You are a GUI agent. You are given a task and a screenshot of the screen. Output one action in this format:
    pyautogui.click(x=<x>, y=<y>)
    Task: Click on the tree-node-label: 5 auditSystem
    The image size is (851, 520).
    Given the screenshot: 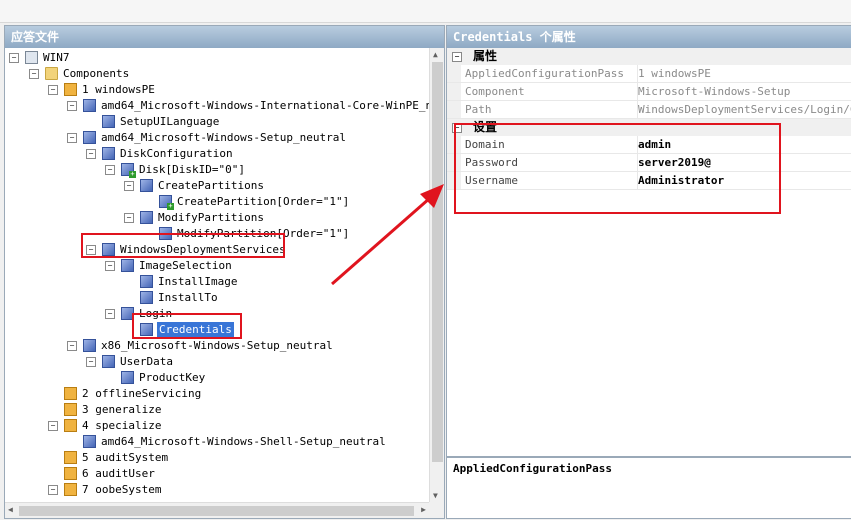 What is the action you would take?
    pyautogui.click(x=125, y=457)
    